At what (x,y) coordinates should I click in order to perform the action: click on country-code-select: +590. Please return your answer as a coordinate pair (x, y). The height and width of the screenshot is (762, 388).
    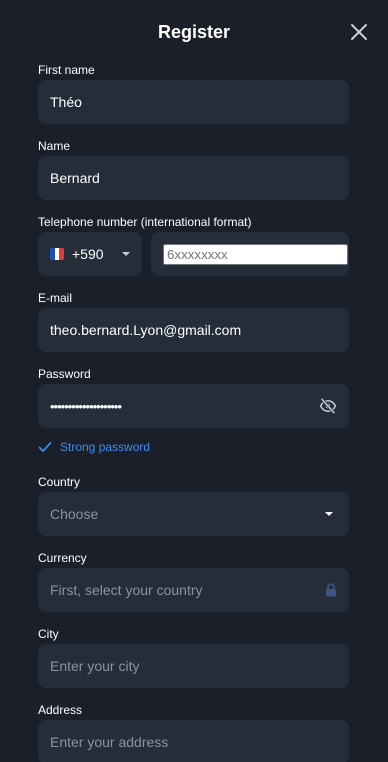
    Looking at the image, I should click on (90, 254).